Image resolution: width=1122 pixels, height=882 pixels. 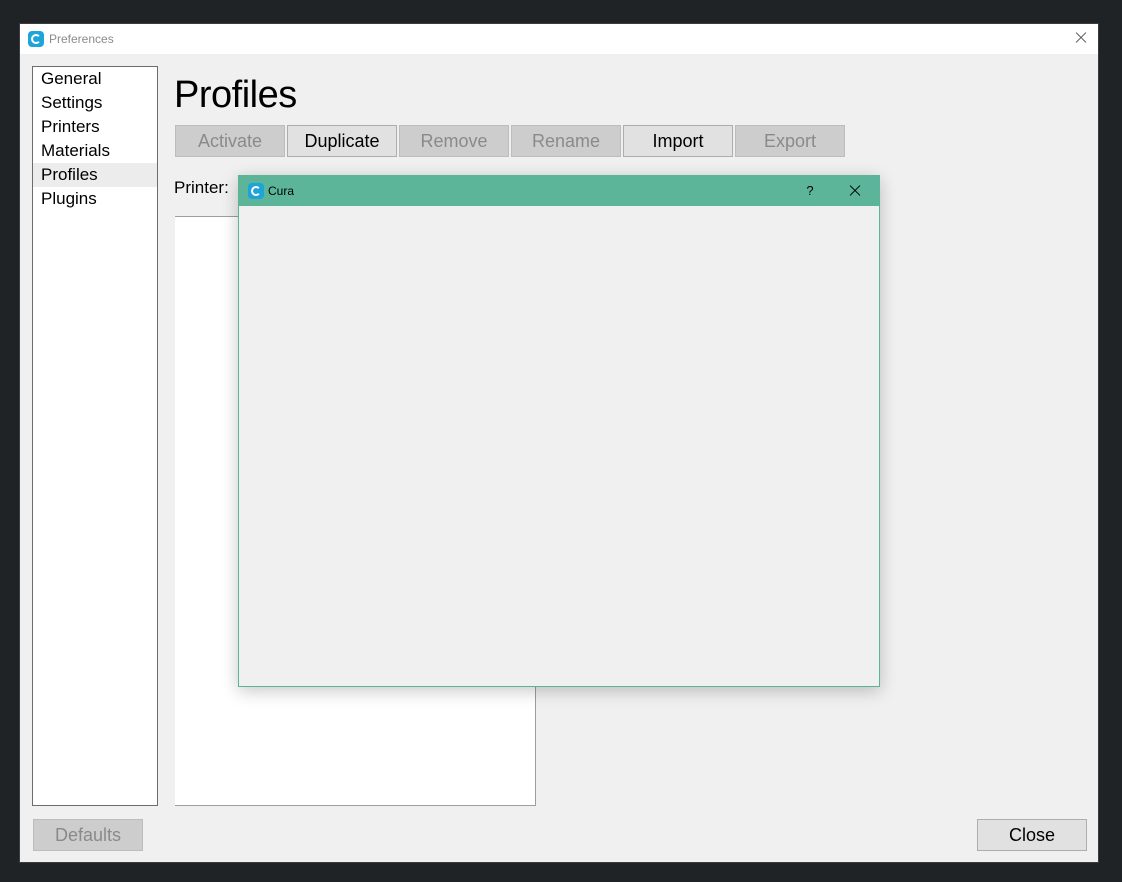 What do you see at coordinates (454, 141) in the screenshot?
I see `remove-button: Remove` at bounding box center [454, 141].